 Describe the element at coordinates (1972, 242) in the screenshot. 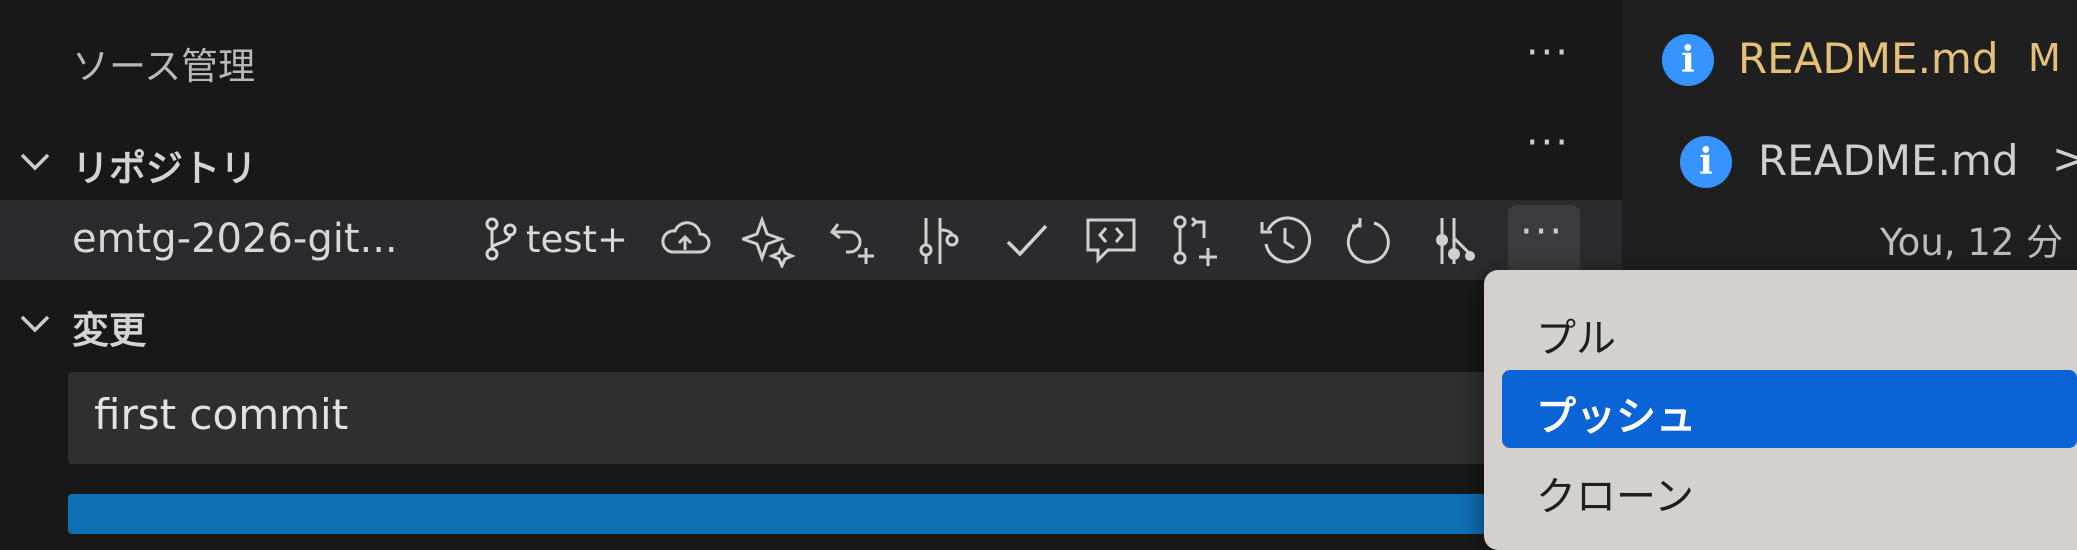

I see `blame-annotation: You, 12 分` at that location.